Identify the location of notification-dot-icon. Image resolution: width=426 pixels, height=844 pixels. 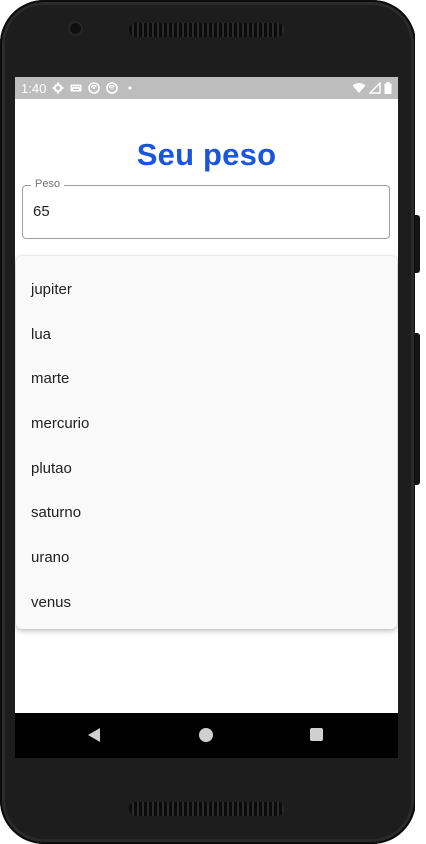
(130, 88).